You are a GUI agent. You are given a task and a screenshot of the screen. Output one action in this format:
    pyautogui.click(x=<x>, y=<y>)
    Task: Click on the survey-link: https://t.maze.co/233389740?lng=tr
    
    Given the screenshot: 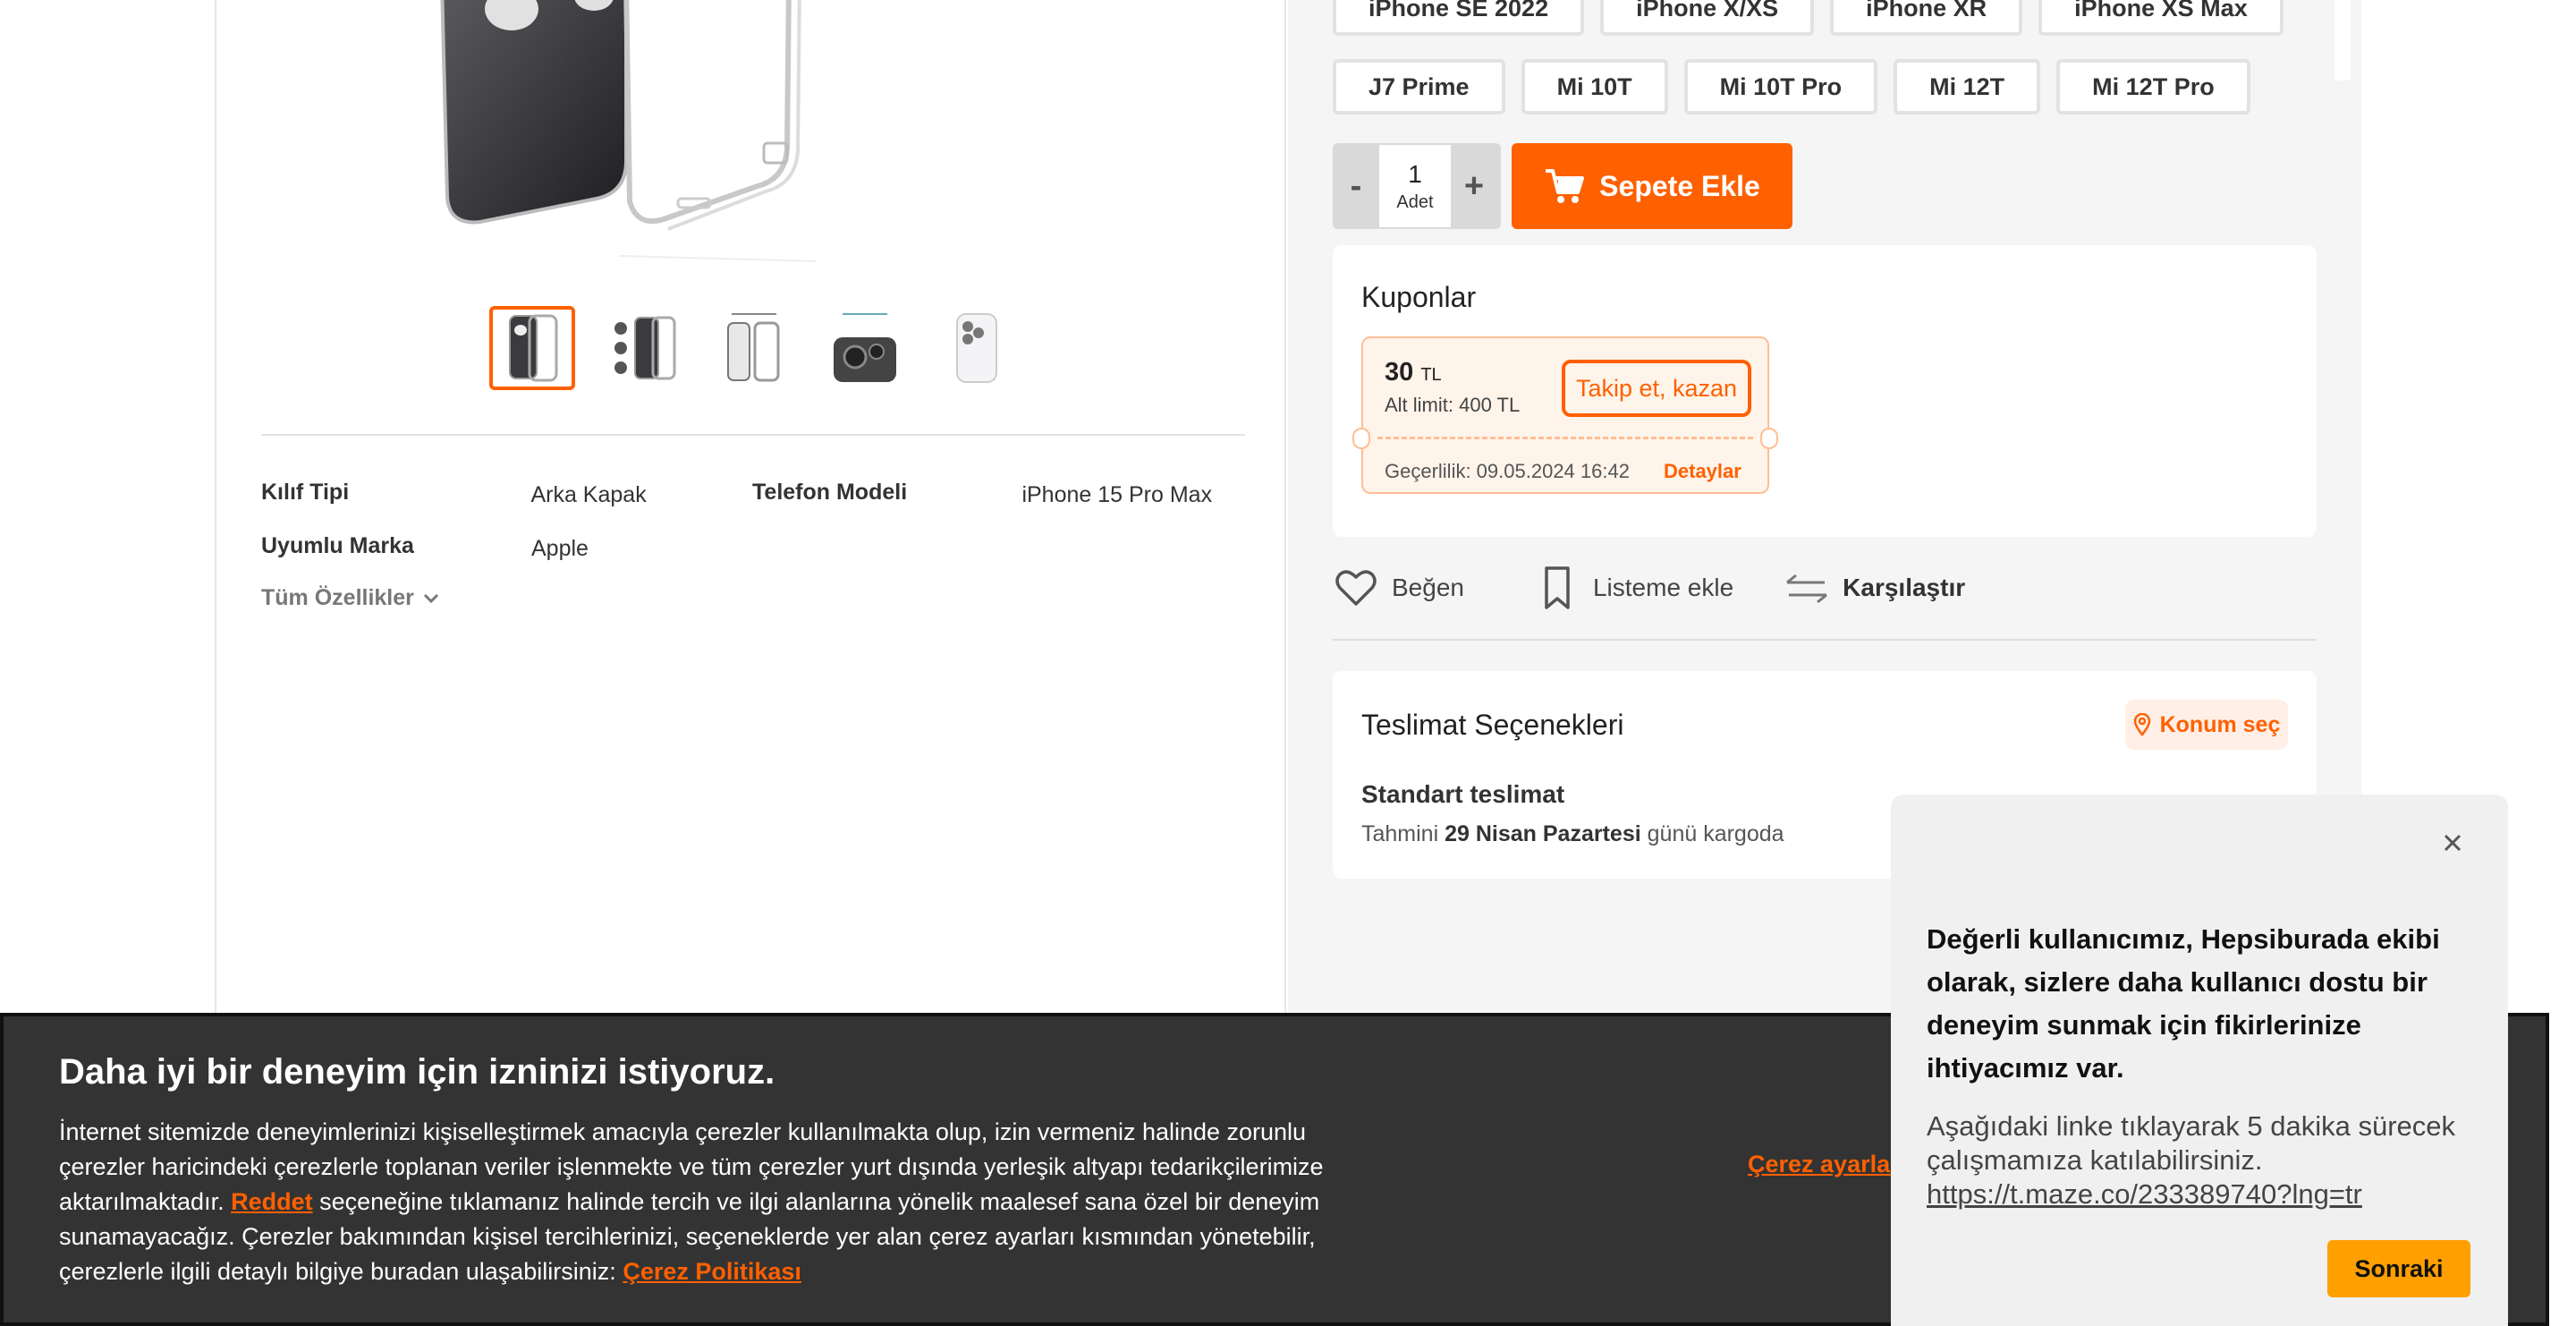 What is the action you would take?
    pyautogui.click(x=2144, y=1194)
    